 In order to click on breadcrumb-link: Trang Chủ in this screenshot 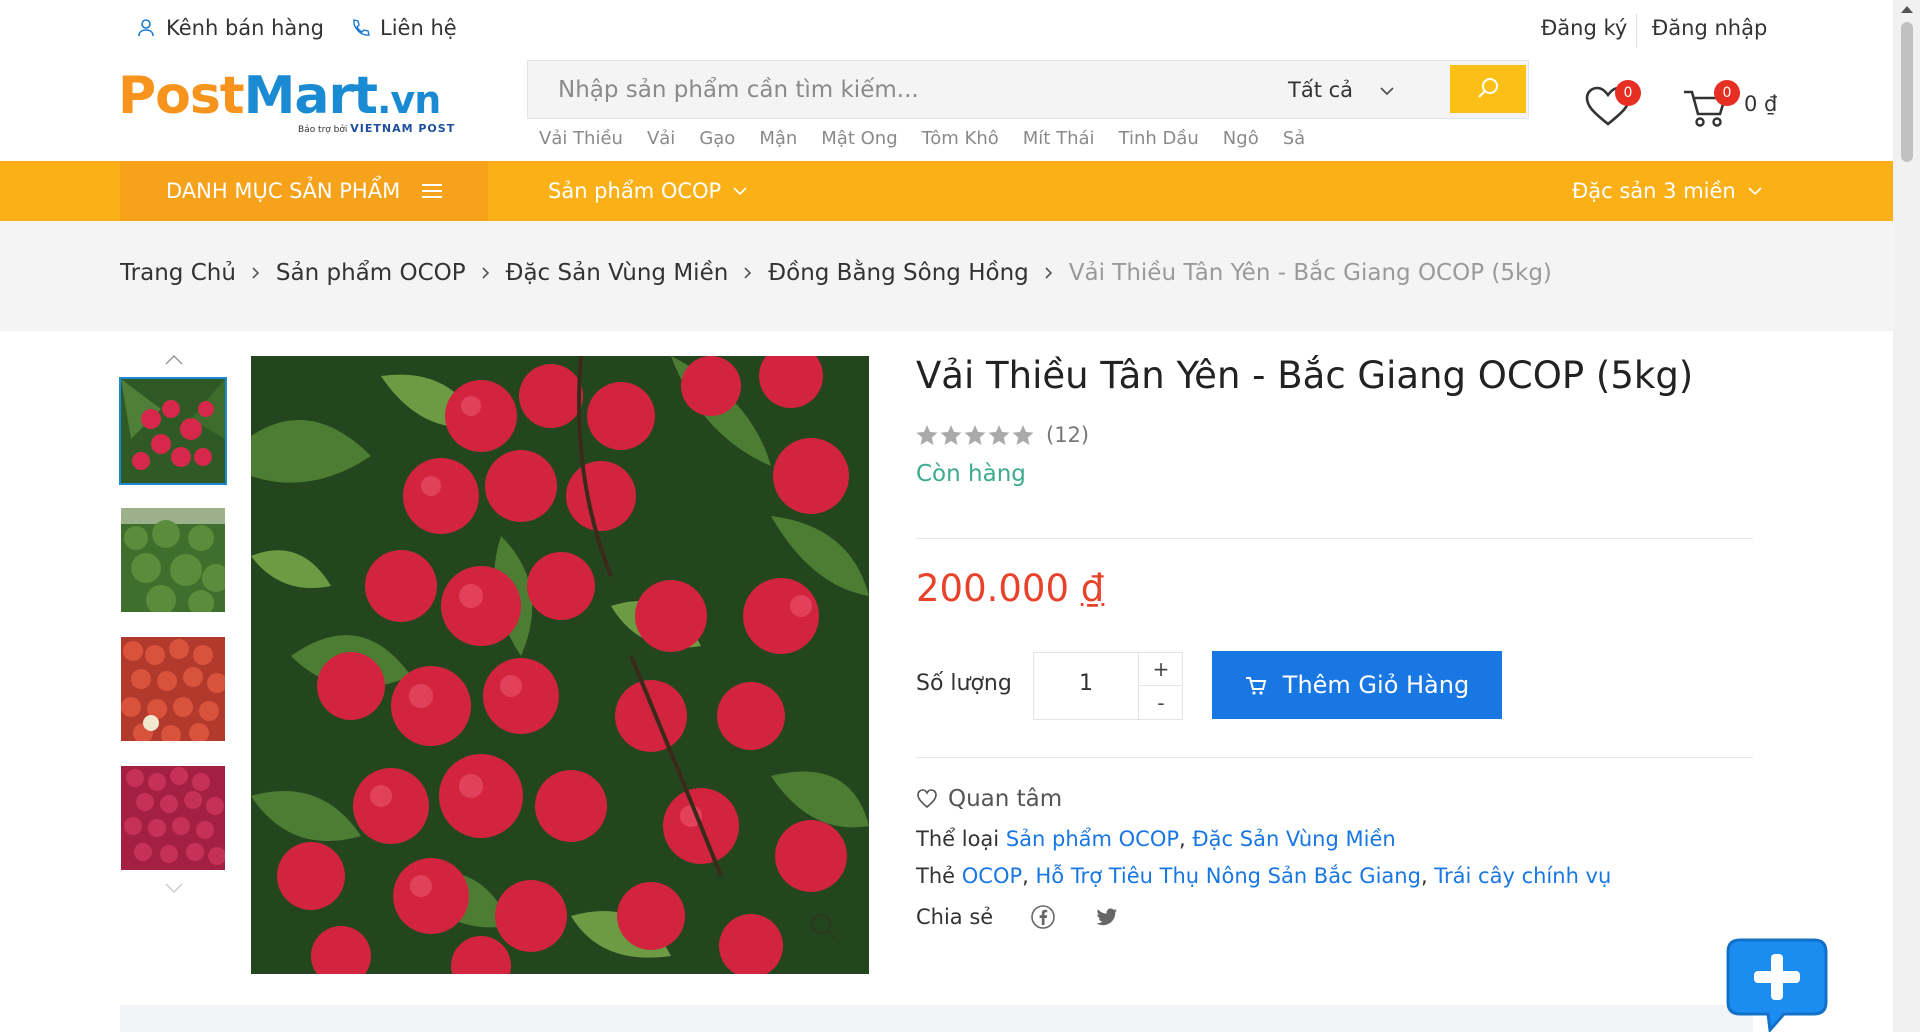, I will do `click(178, 273)`.